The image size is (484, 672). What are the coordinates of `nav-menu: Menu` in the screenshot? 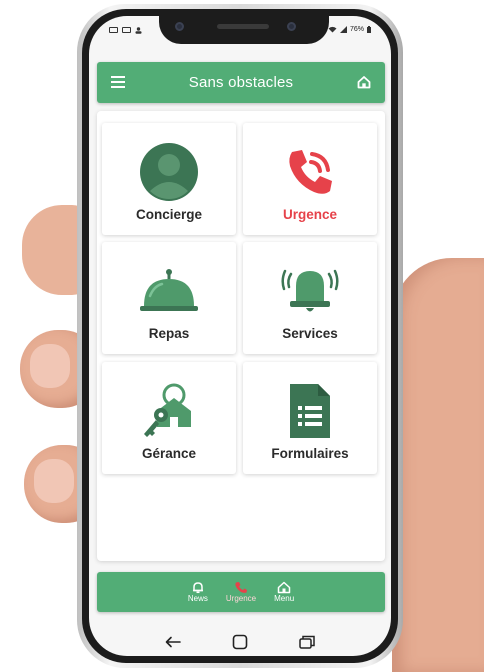 It's located at (284, 592).